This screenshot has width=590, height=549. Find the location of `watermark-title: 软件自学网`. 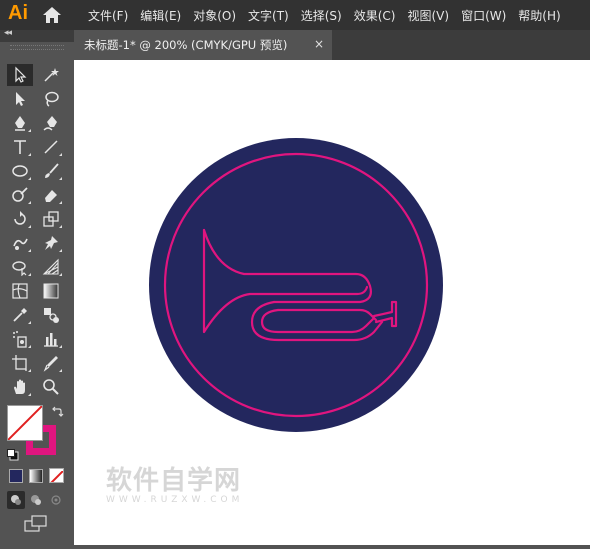

watermark-title: 软件自学网 is located at coordinates (174, 481).